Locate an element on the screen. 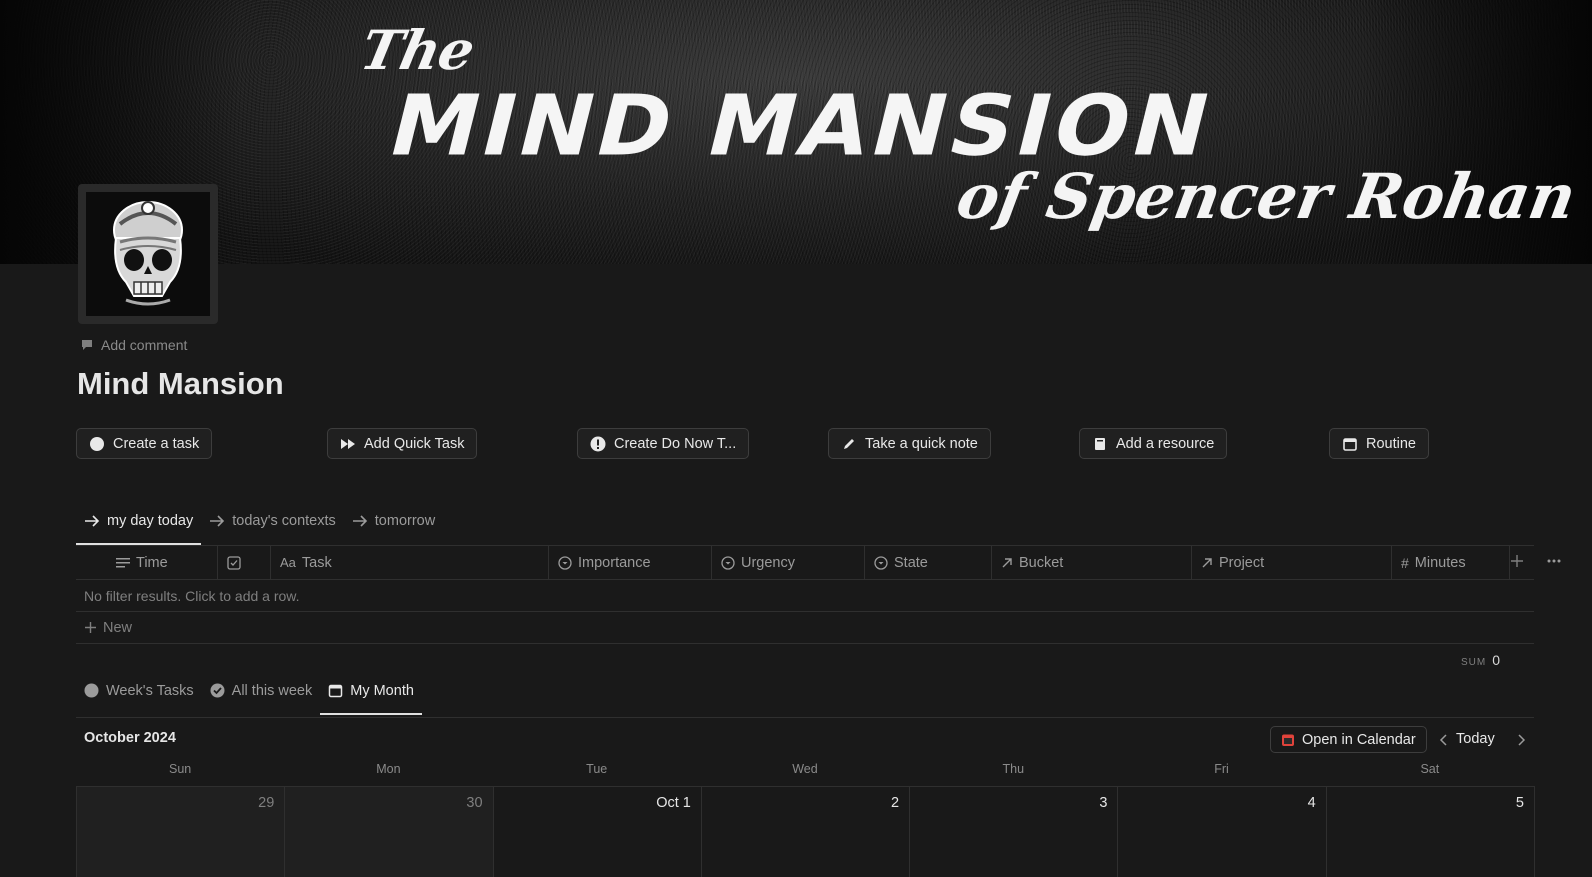  tab-all-this-week: All this week is located at coordinates (261, 696).